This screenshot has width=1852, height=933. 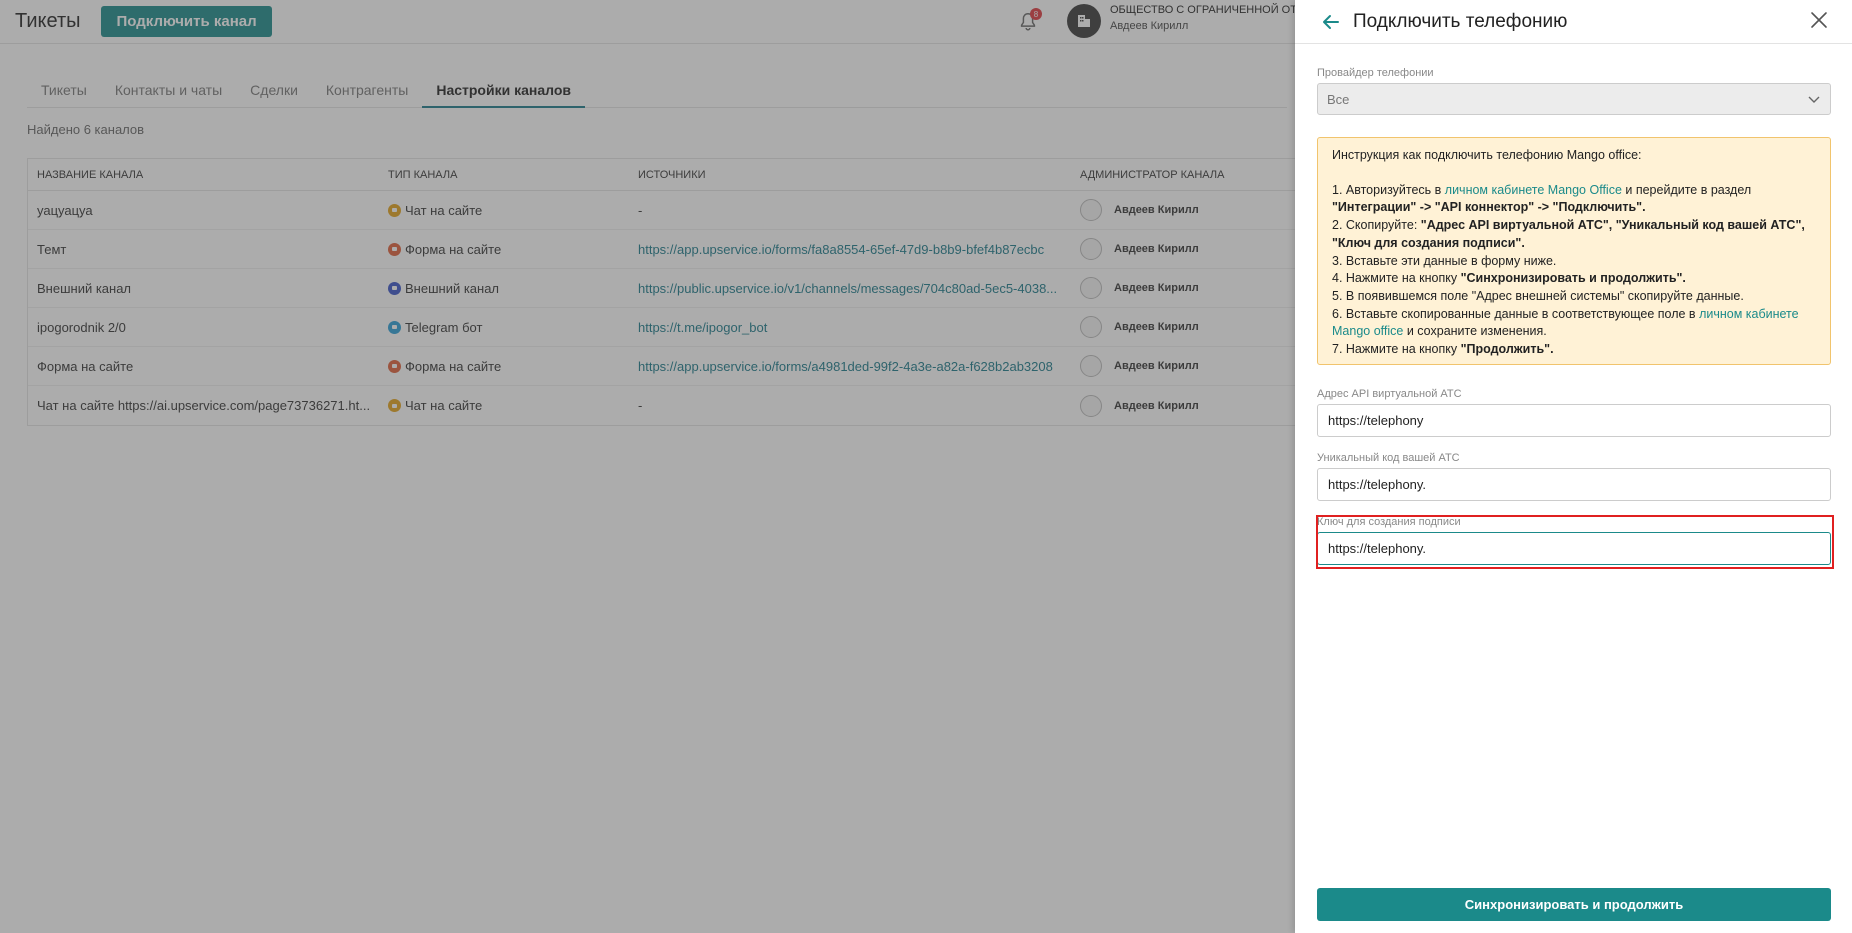 What do you see at coordinates (1573, 22) in the screenshot?
I see `drawer-header: Подключить телефонию` at bounding box center [1573, 22].